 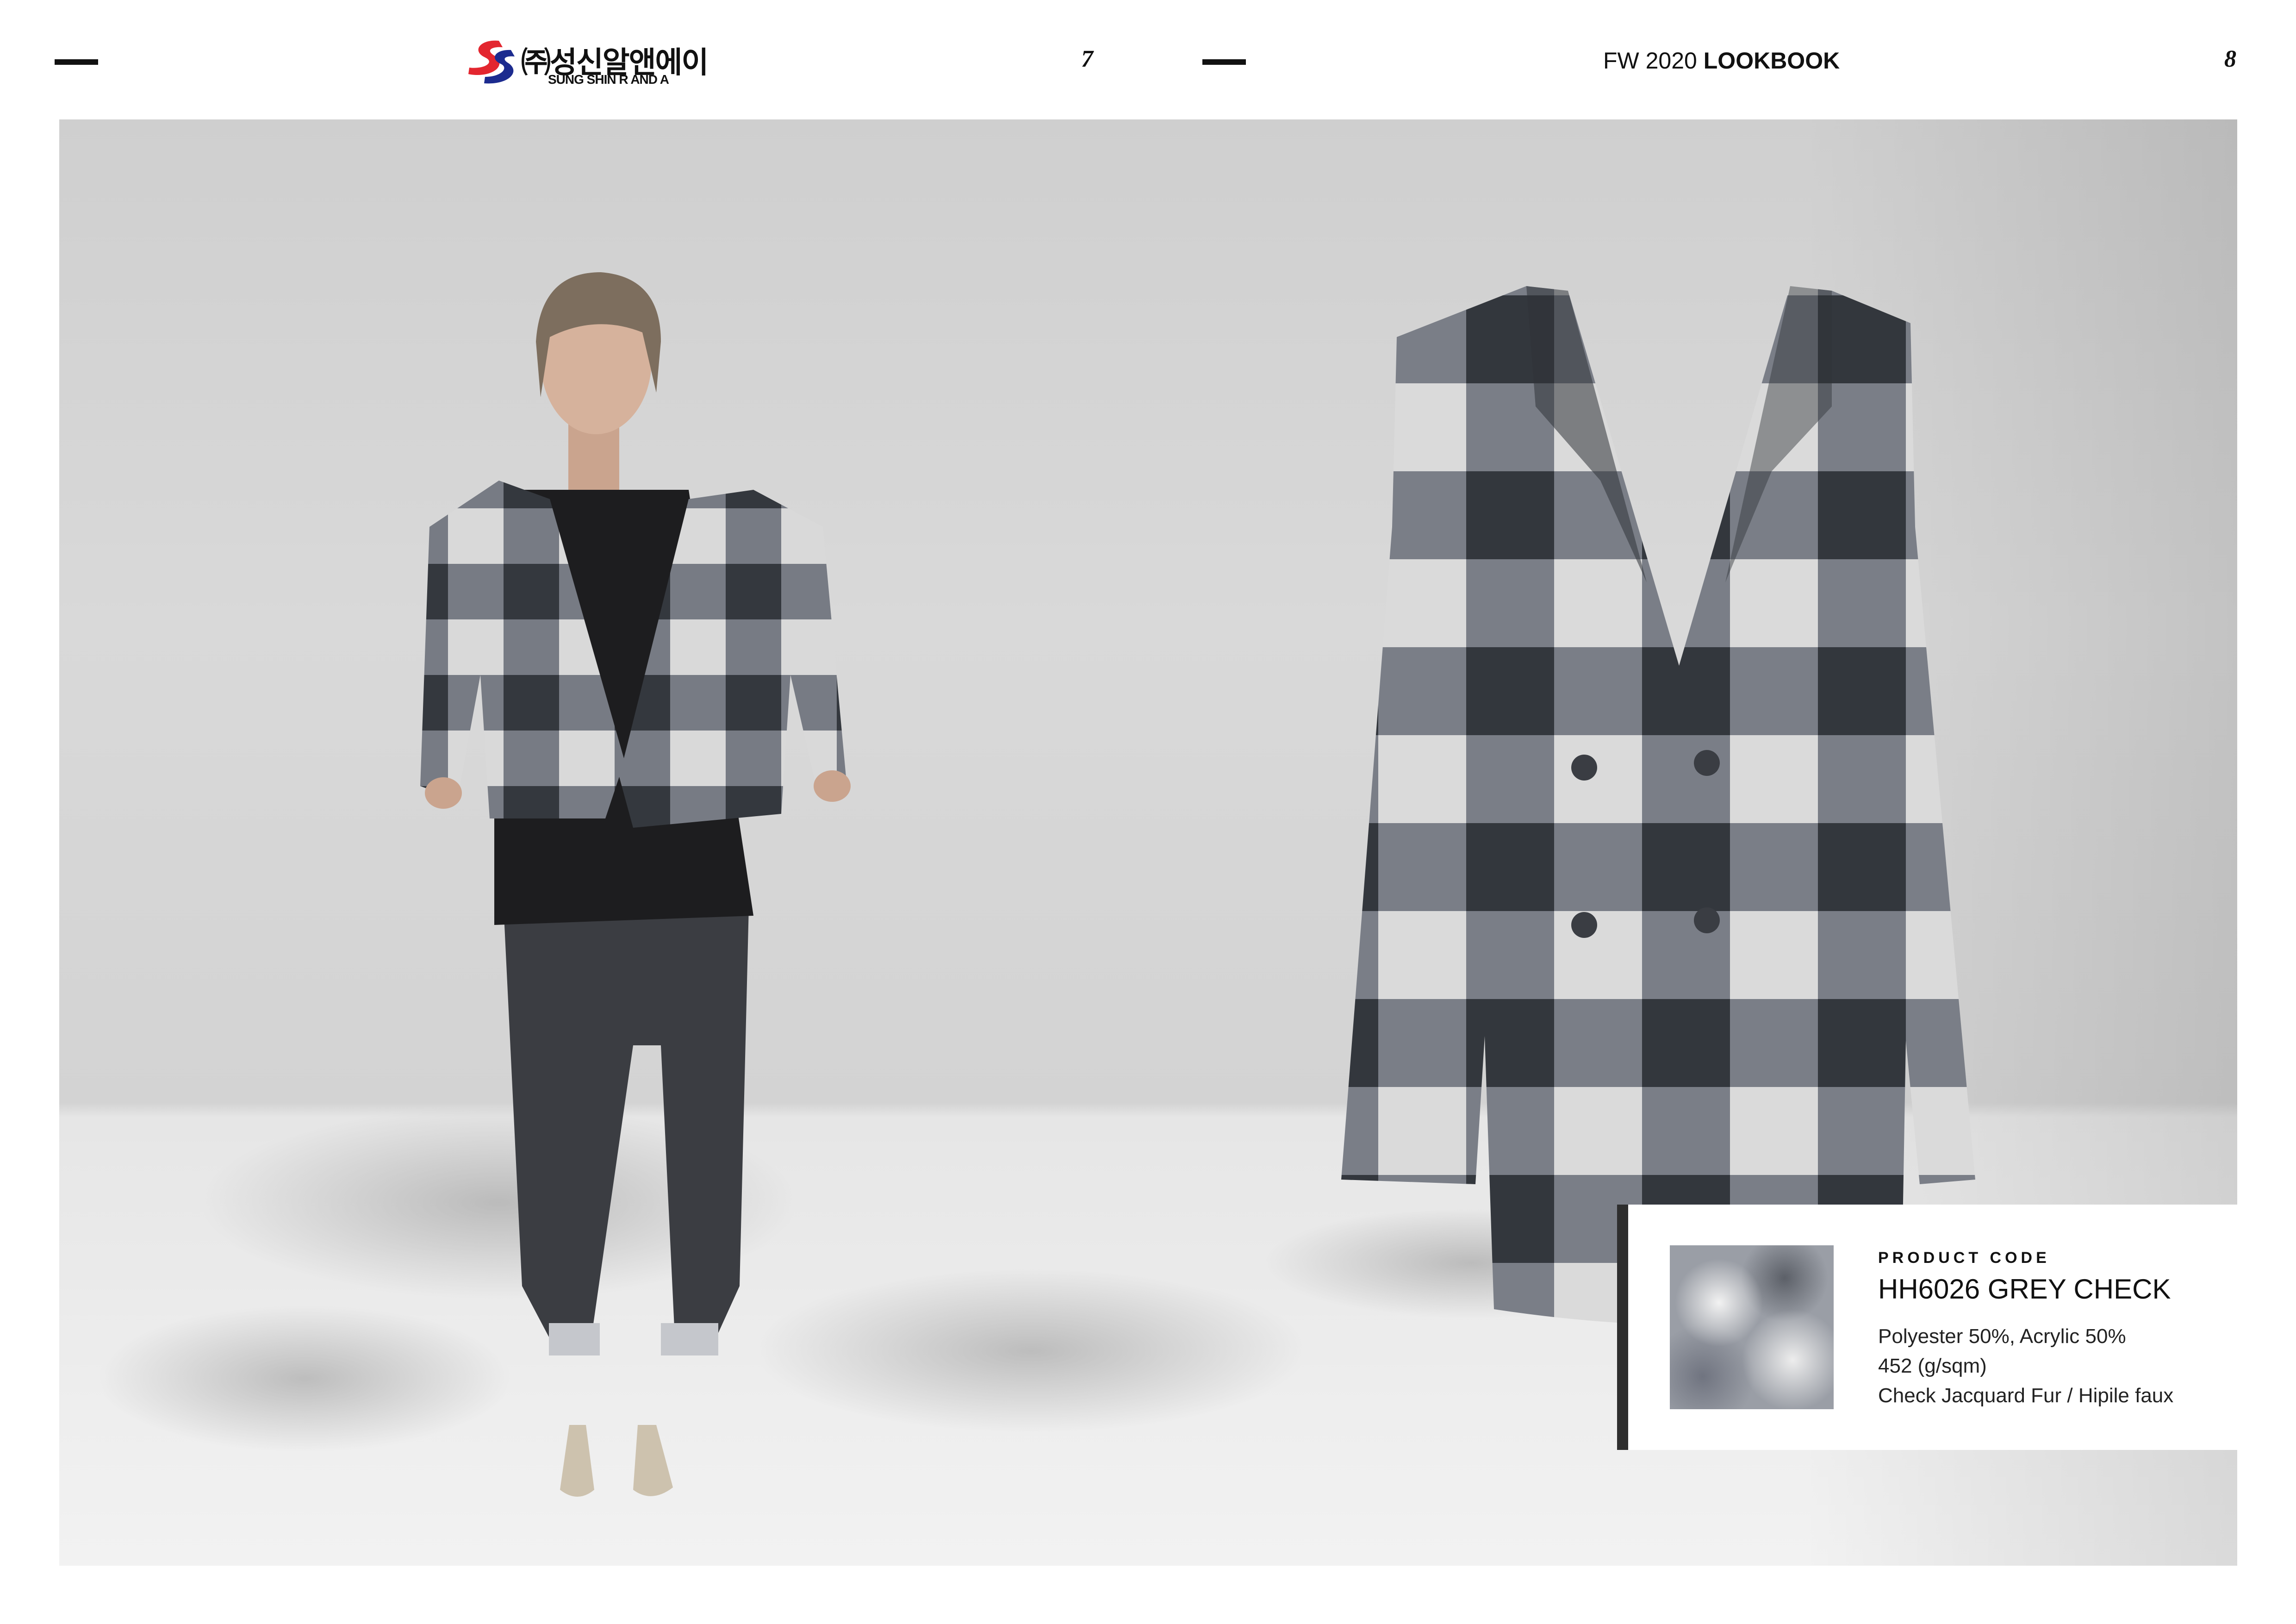 I want to click on lookbook-season: FW 2020, so click(x=1650, y=61).